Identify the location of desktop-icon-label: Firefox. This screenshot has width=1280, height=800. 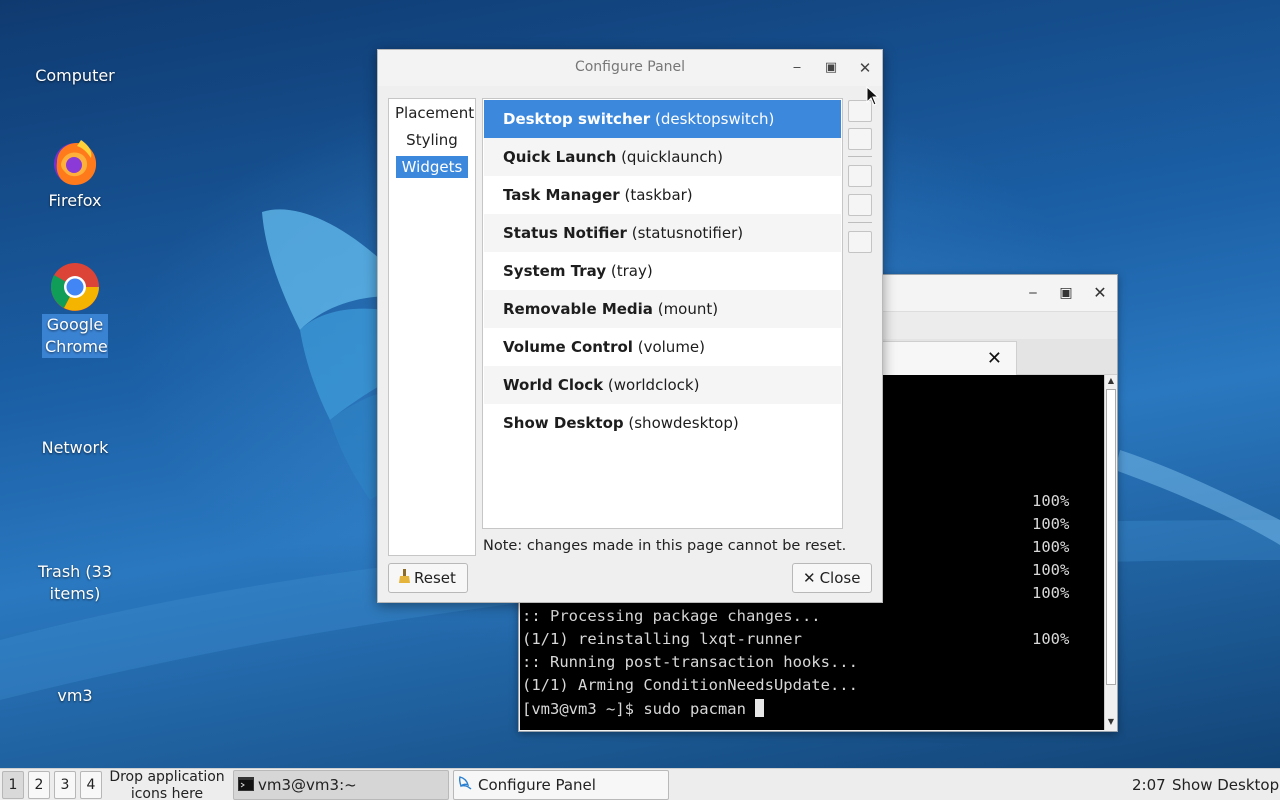
(75, 200).